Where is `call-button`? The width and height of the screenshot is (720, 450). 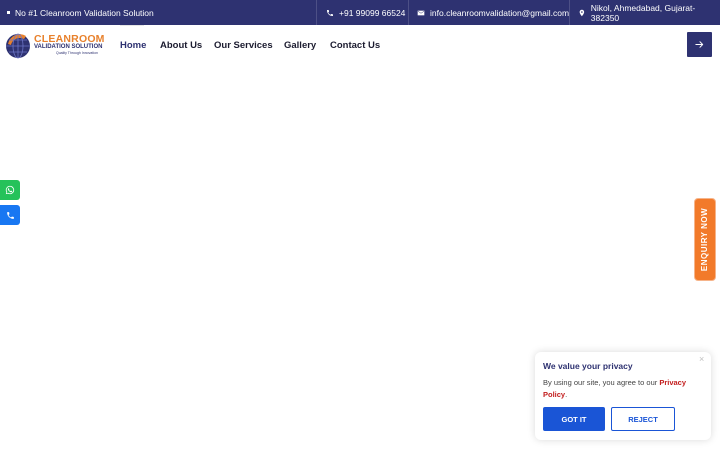
call-button is located at coordinates (10, 215).